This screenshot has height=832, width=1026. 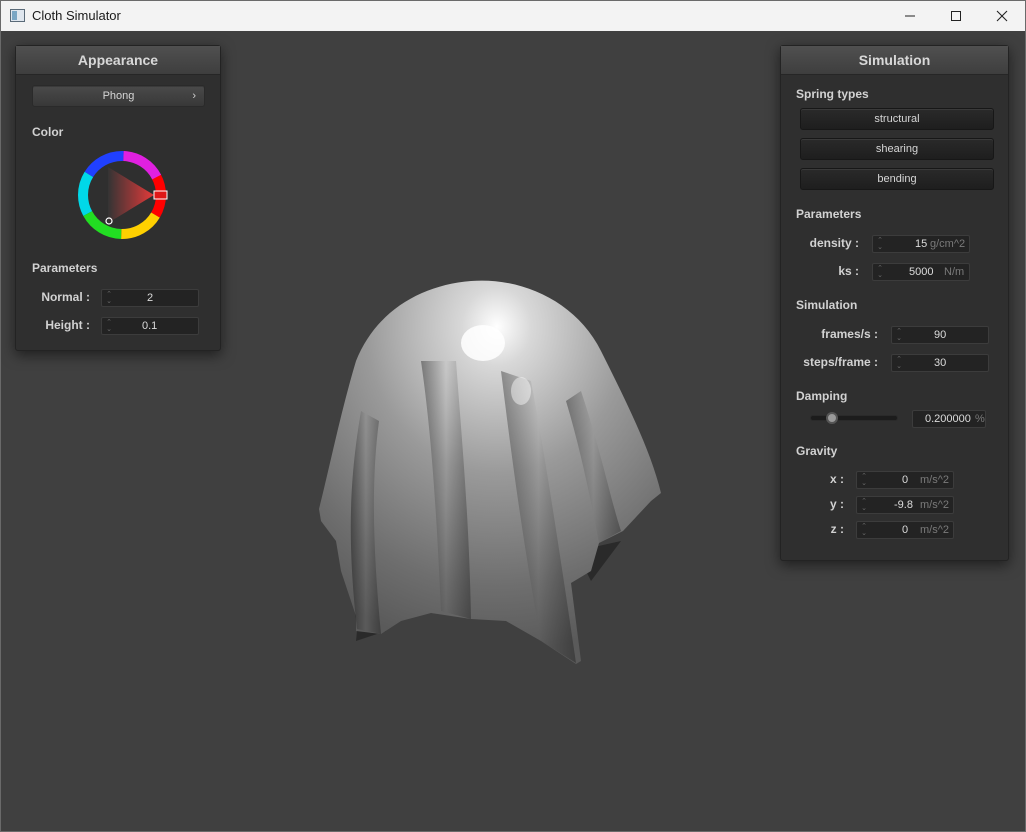 What do you see at coordinates (954, 272) in the screenshot?
I see `ks-unit: N/m` at bounding box center [954, 272].